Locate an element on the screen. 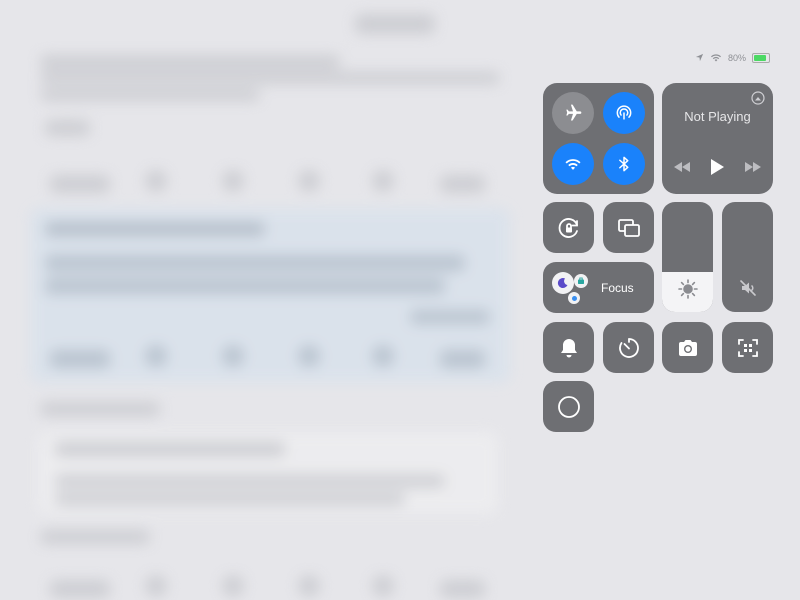 This screenshot has height=600, width=800. timer-button is located at coordinates (628, 347).